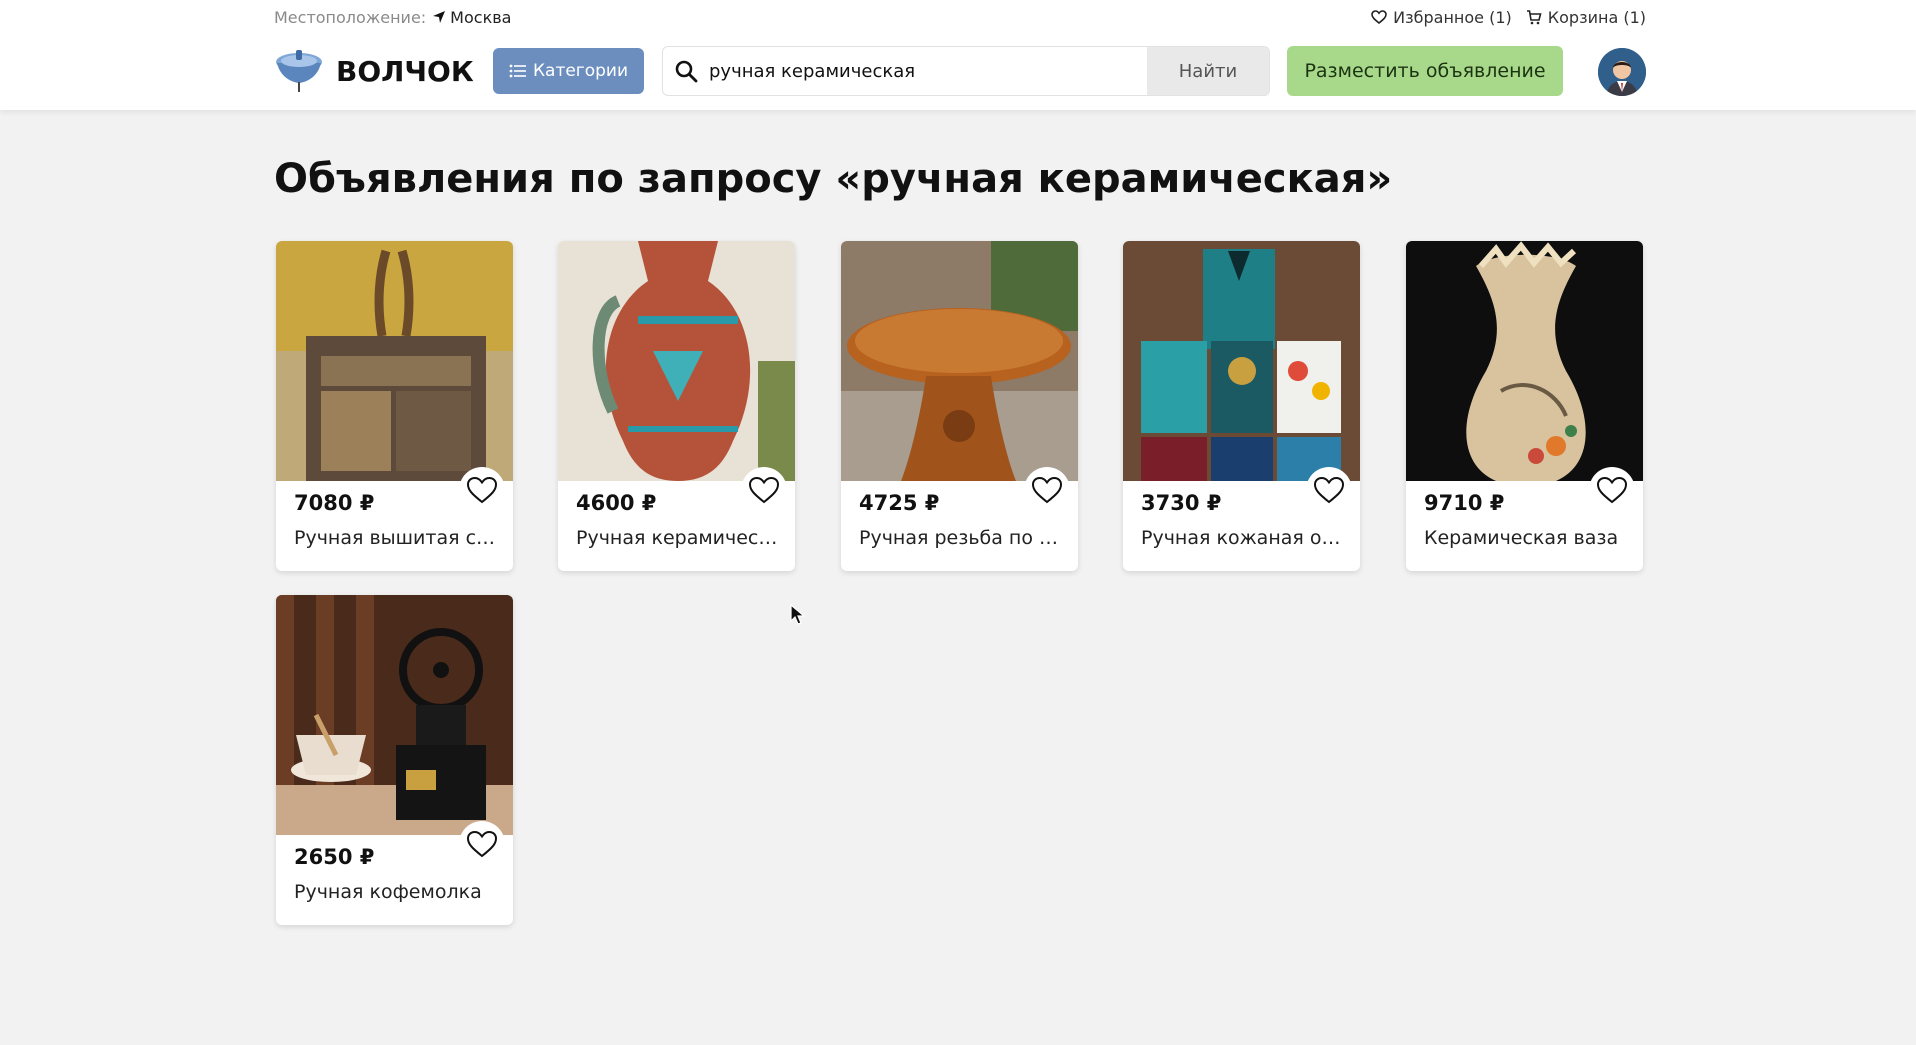 The image size is (1916, 1045). Describe the element at coordinates (1452, 17) in the screenshot. I see `favorites-label: Избранное (1)` at that location.